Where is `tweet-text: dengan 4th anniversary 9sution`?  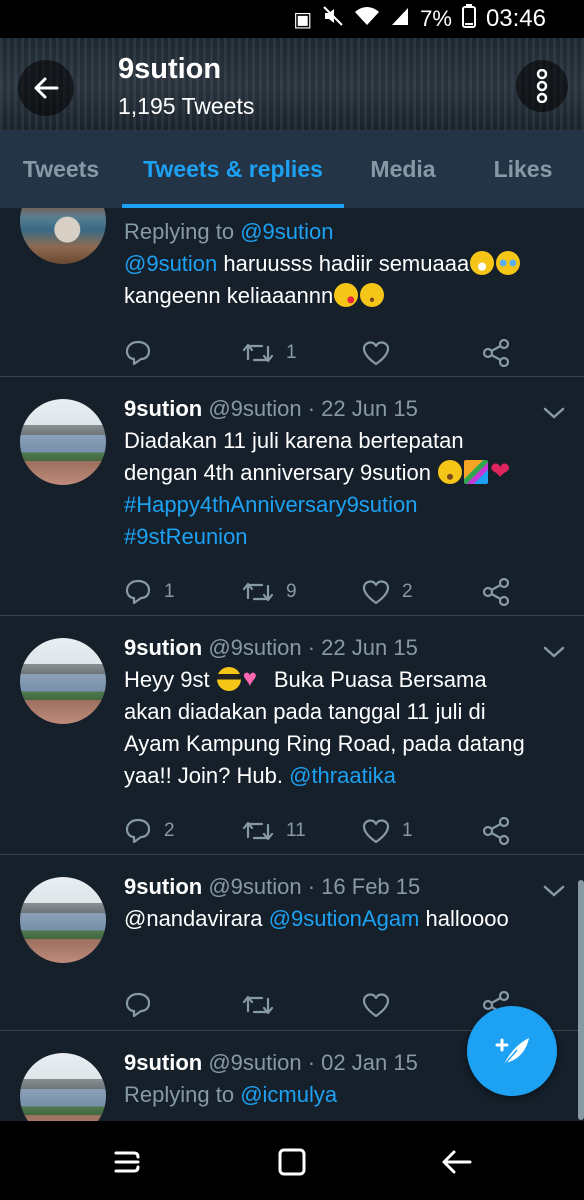 tweet-text: dengan 4th anniversary 9sution is located at coordinates (281, 472).